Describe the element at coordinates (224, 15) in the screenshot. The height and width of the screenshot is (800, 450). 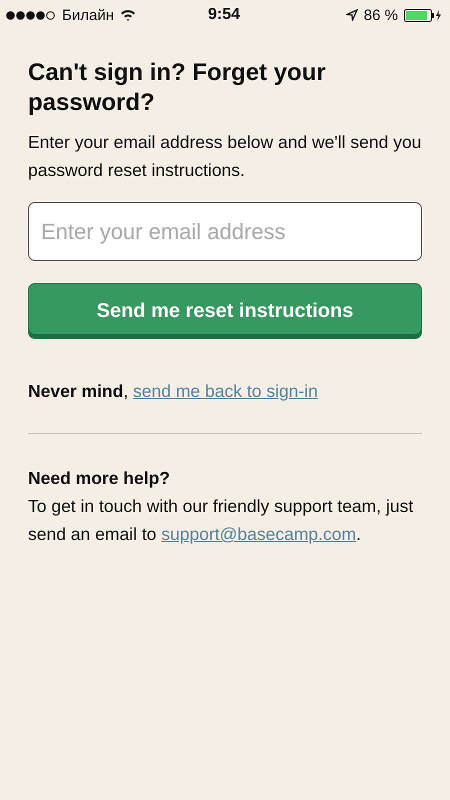
I see `clock-time: 9:54` at that location.